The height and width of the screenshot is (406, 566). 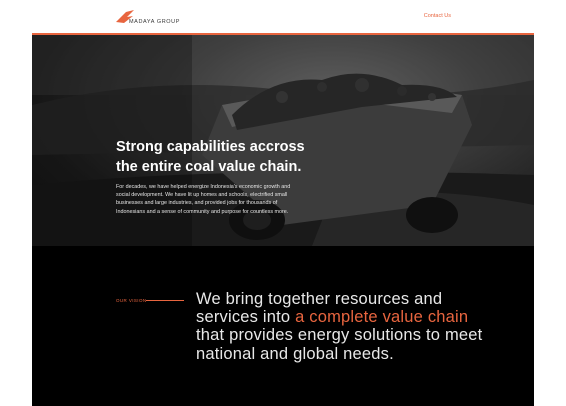 I want to click on hero-title-line-2: the entire coal value chain., so click(x=209, y=167).